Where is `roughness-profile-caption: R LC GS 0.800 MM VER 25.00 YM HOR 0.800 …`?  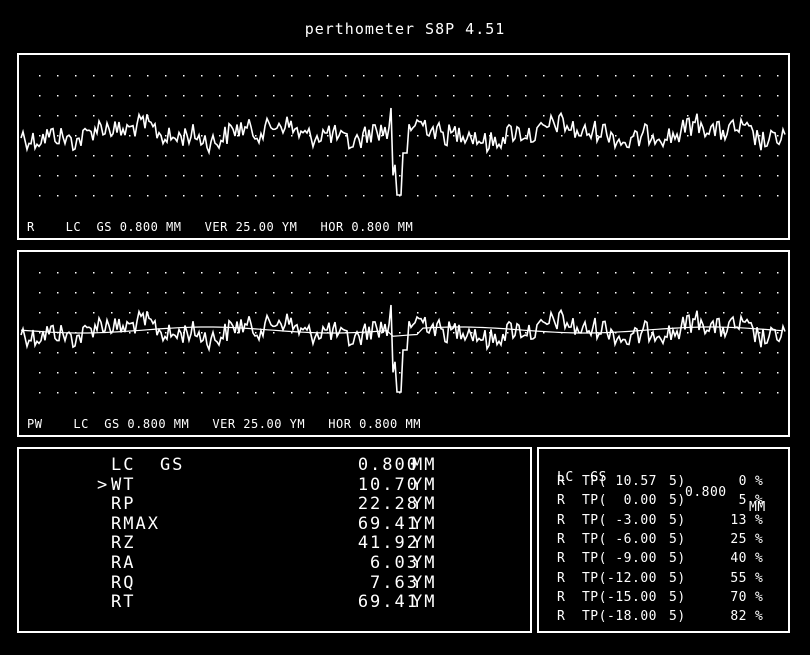
roughness-profile-caption: R LC GS 0.800 MM VER 25.00 YM HOR 0.800 … is located at coordinates (220, 227).